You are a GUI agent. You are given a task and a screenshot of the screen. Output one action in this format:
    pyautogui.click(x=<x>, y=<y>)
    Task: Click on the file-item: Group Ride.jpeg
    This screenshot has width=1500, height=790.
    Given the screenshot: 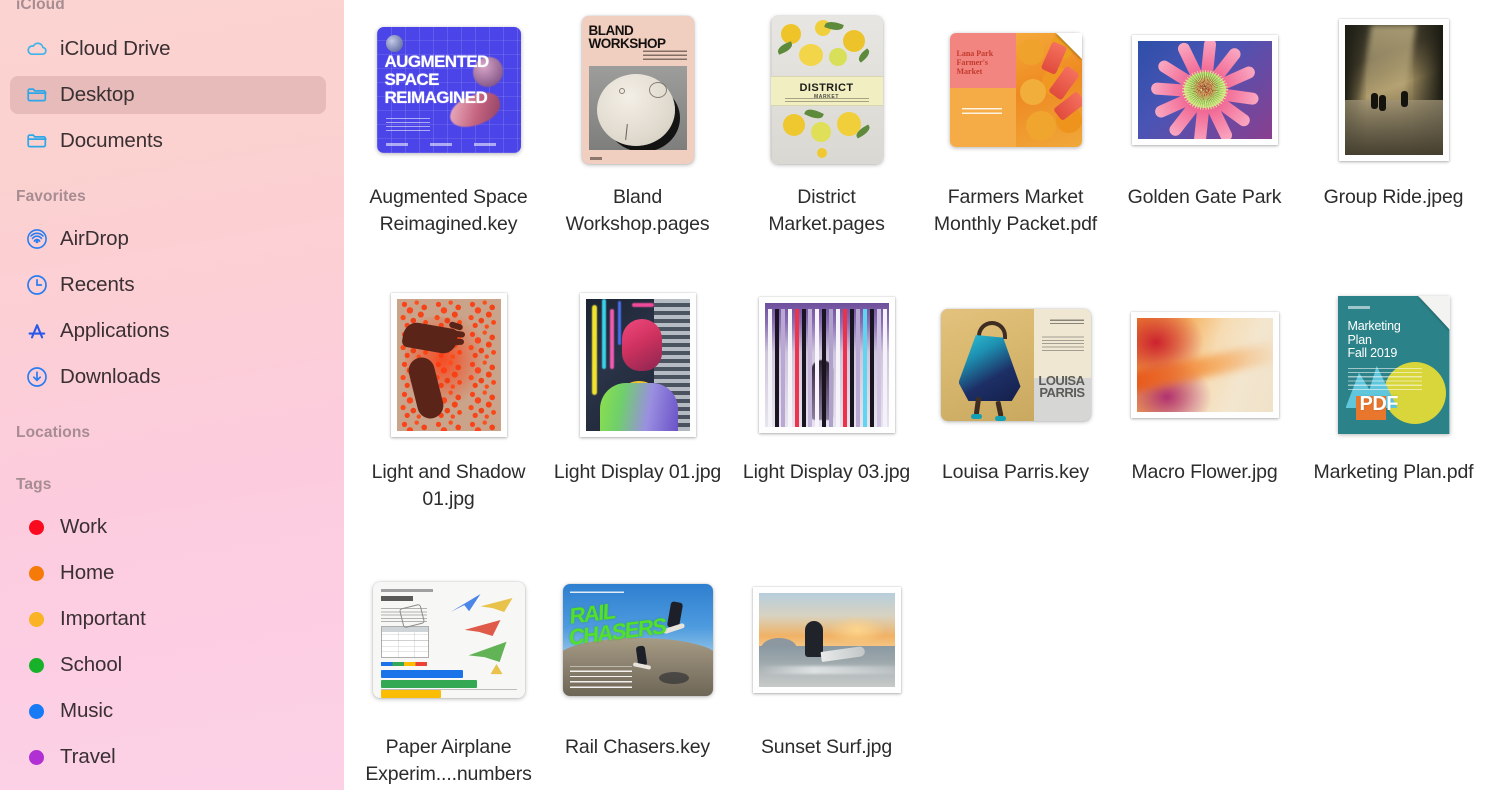 What is the action you would take?
    pyautogui.click(x=1393, y=137)
    